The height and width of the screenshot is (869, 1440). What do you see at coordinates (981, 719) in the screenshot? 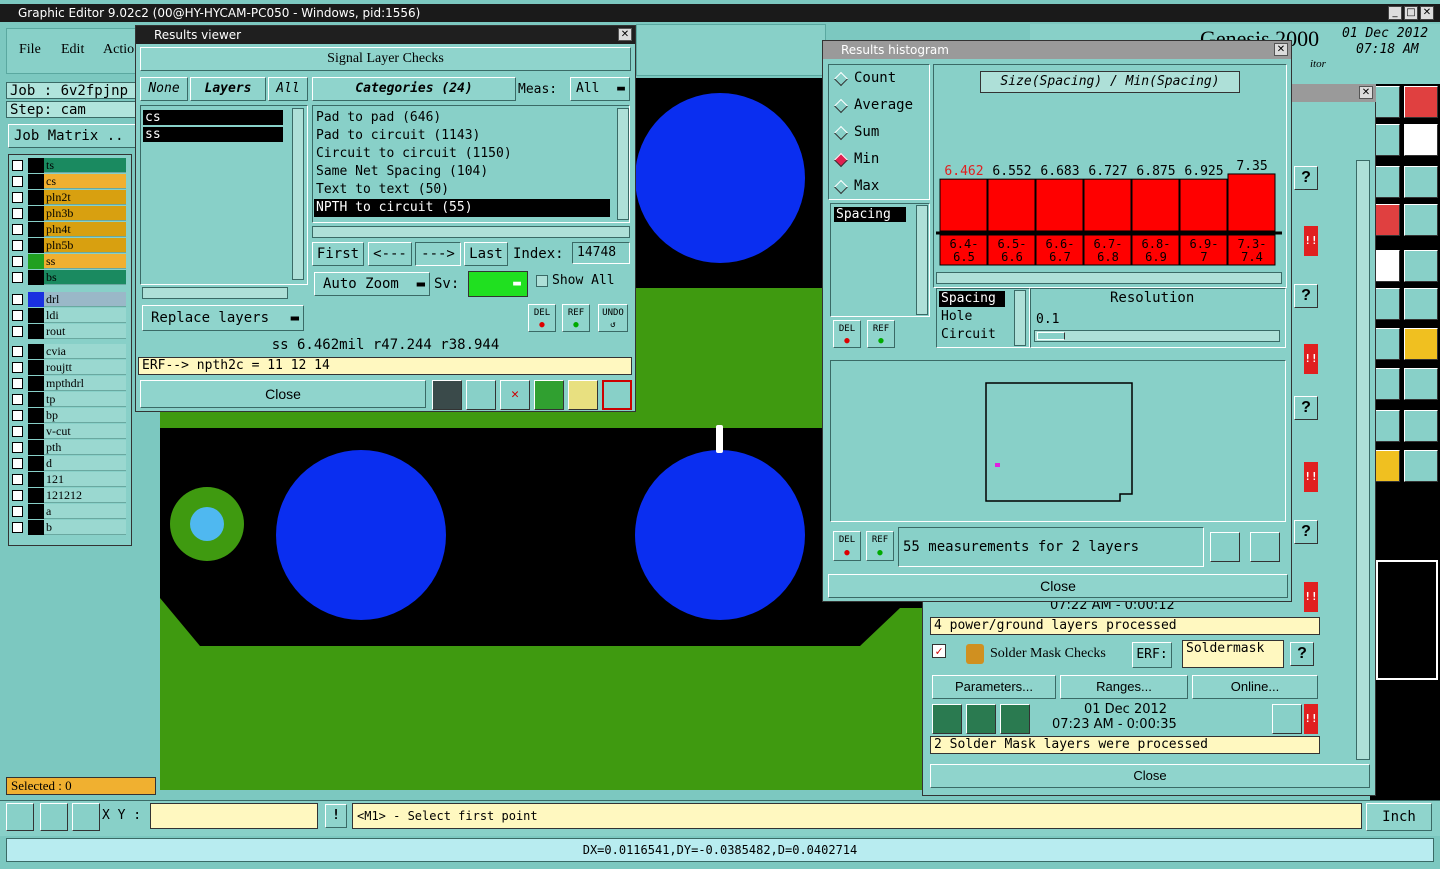
I see `run-all-icon` at bounding box center [981, 719].